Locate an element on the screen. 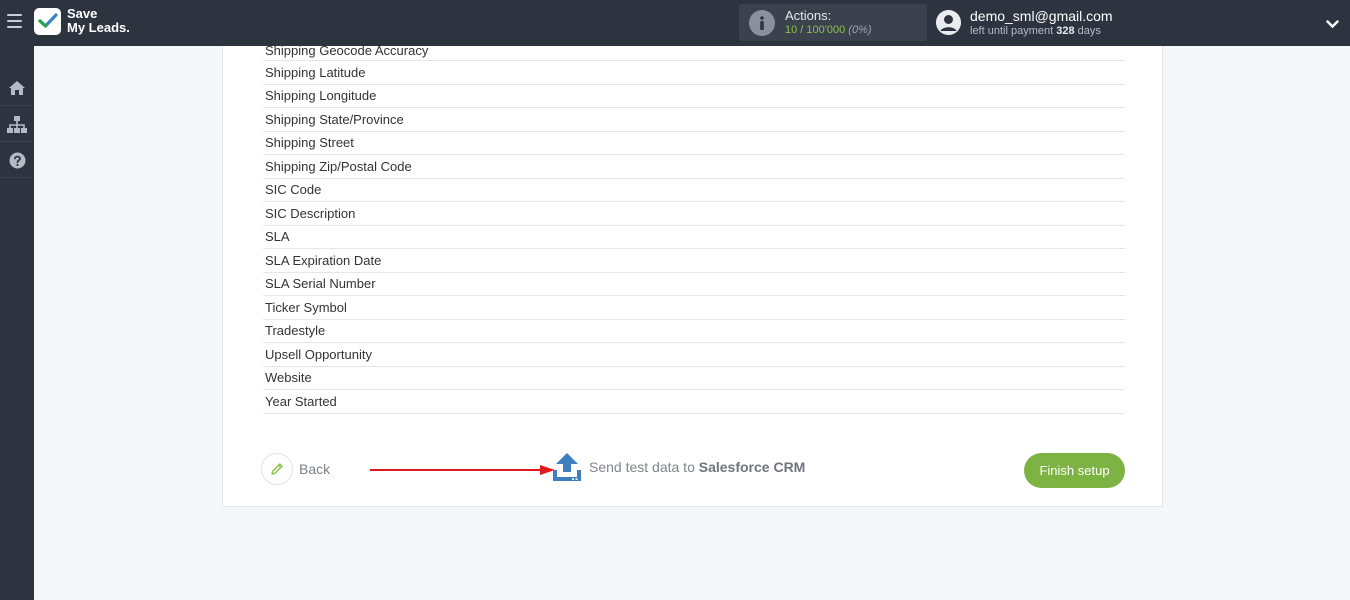  payment-days-suffix: days is located at coordinates (1089, 31).